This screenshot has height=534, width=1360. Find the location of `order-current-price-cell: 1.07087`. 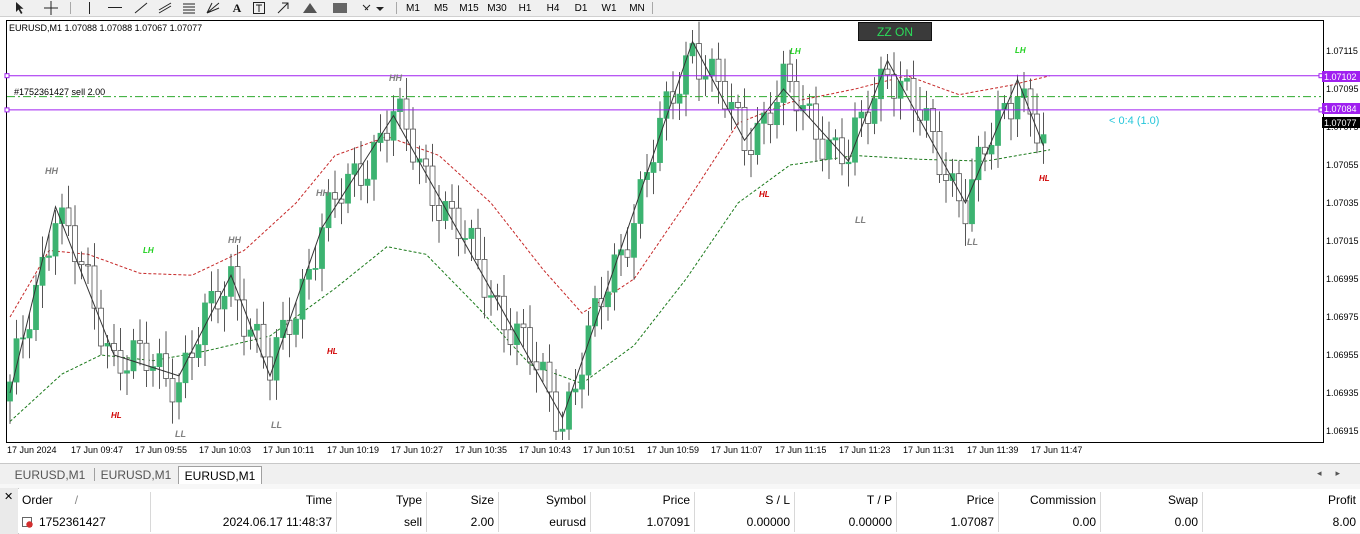

order-current-price-cell: 1.07087 is located at coordinates (972, 522).